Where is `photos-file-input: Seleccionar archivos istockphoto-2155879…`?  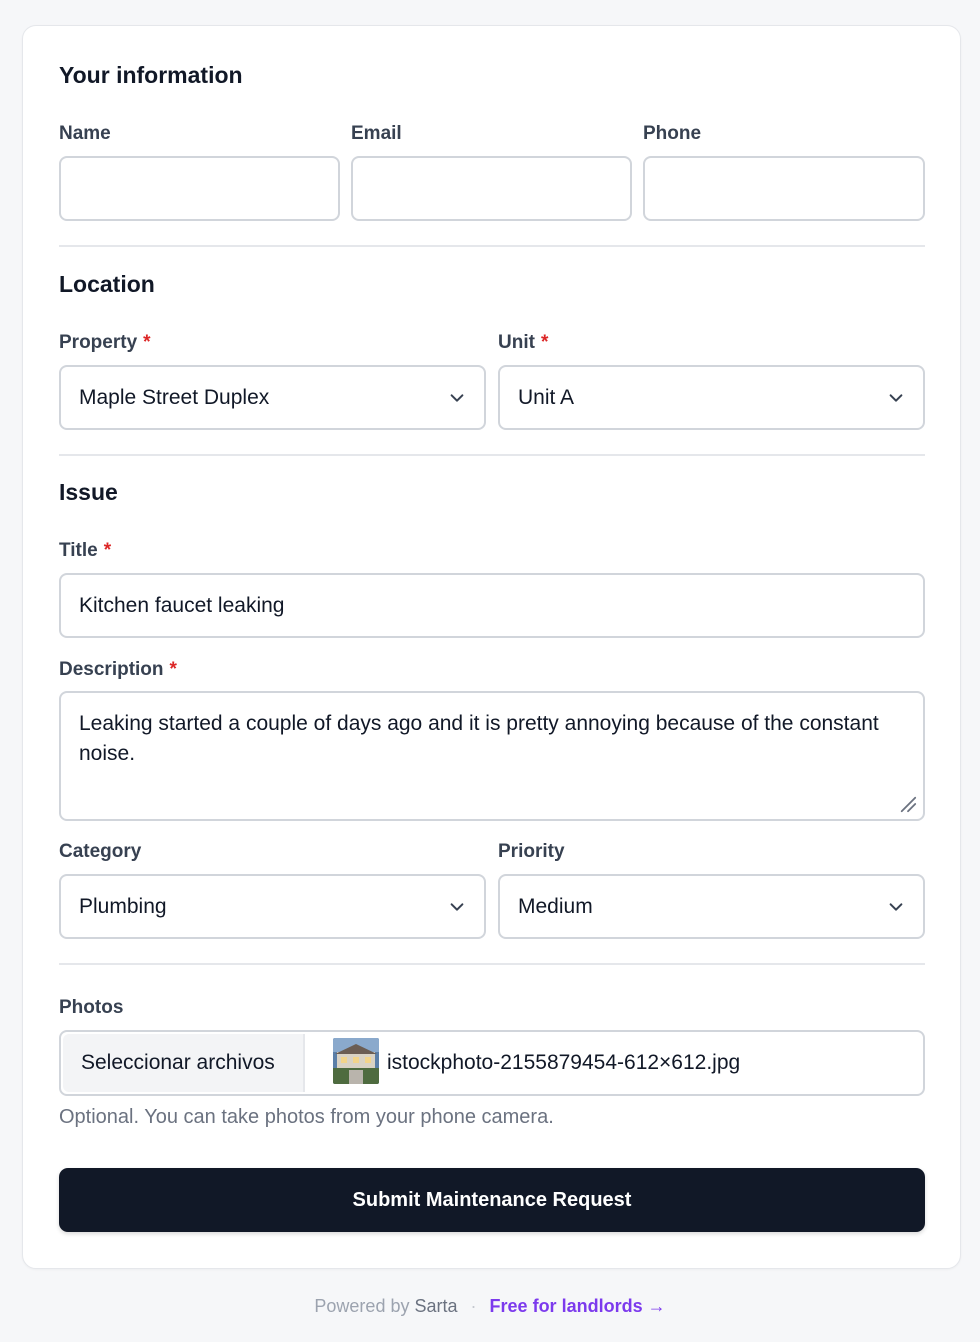
photos-file-input: Seleccionar archivos istockphoto-2155879… is located at coordinates (492, 1063).